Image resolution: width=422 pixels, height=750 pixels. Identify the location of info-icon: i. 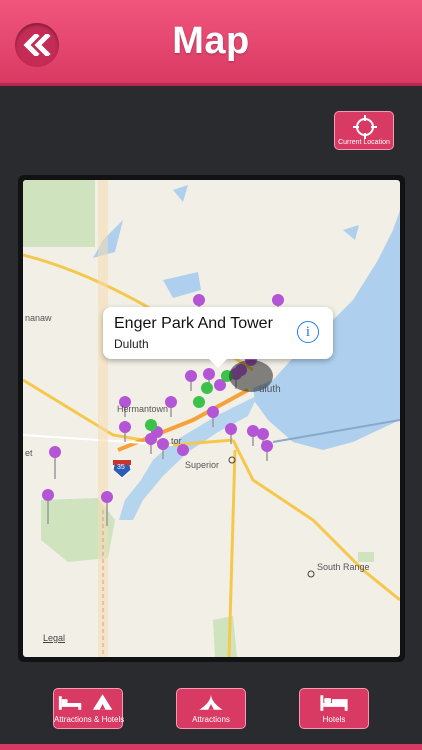
(308, 332).